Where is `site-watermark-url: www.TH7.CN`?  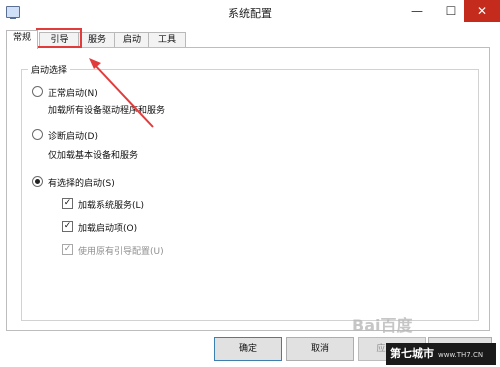
site-watermark-url: www.TH7.CN is located at coordinates (461, 355).